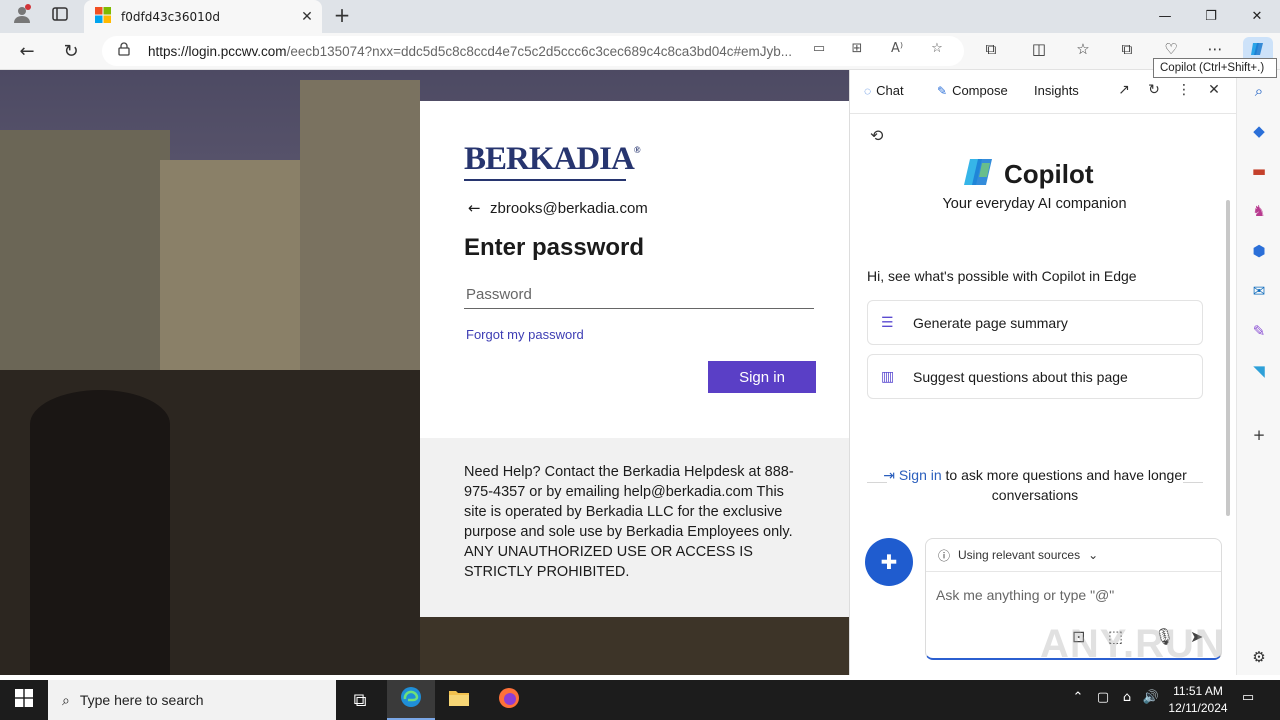  What do you see at coordinates (888, 376) in the screenshot?
I see `library-icon: ▥` at bounding box center [888, 376].